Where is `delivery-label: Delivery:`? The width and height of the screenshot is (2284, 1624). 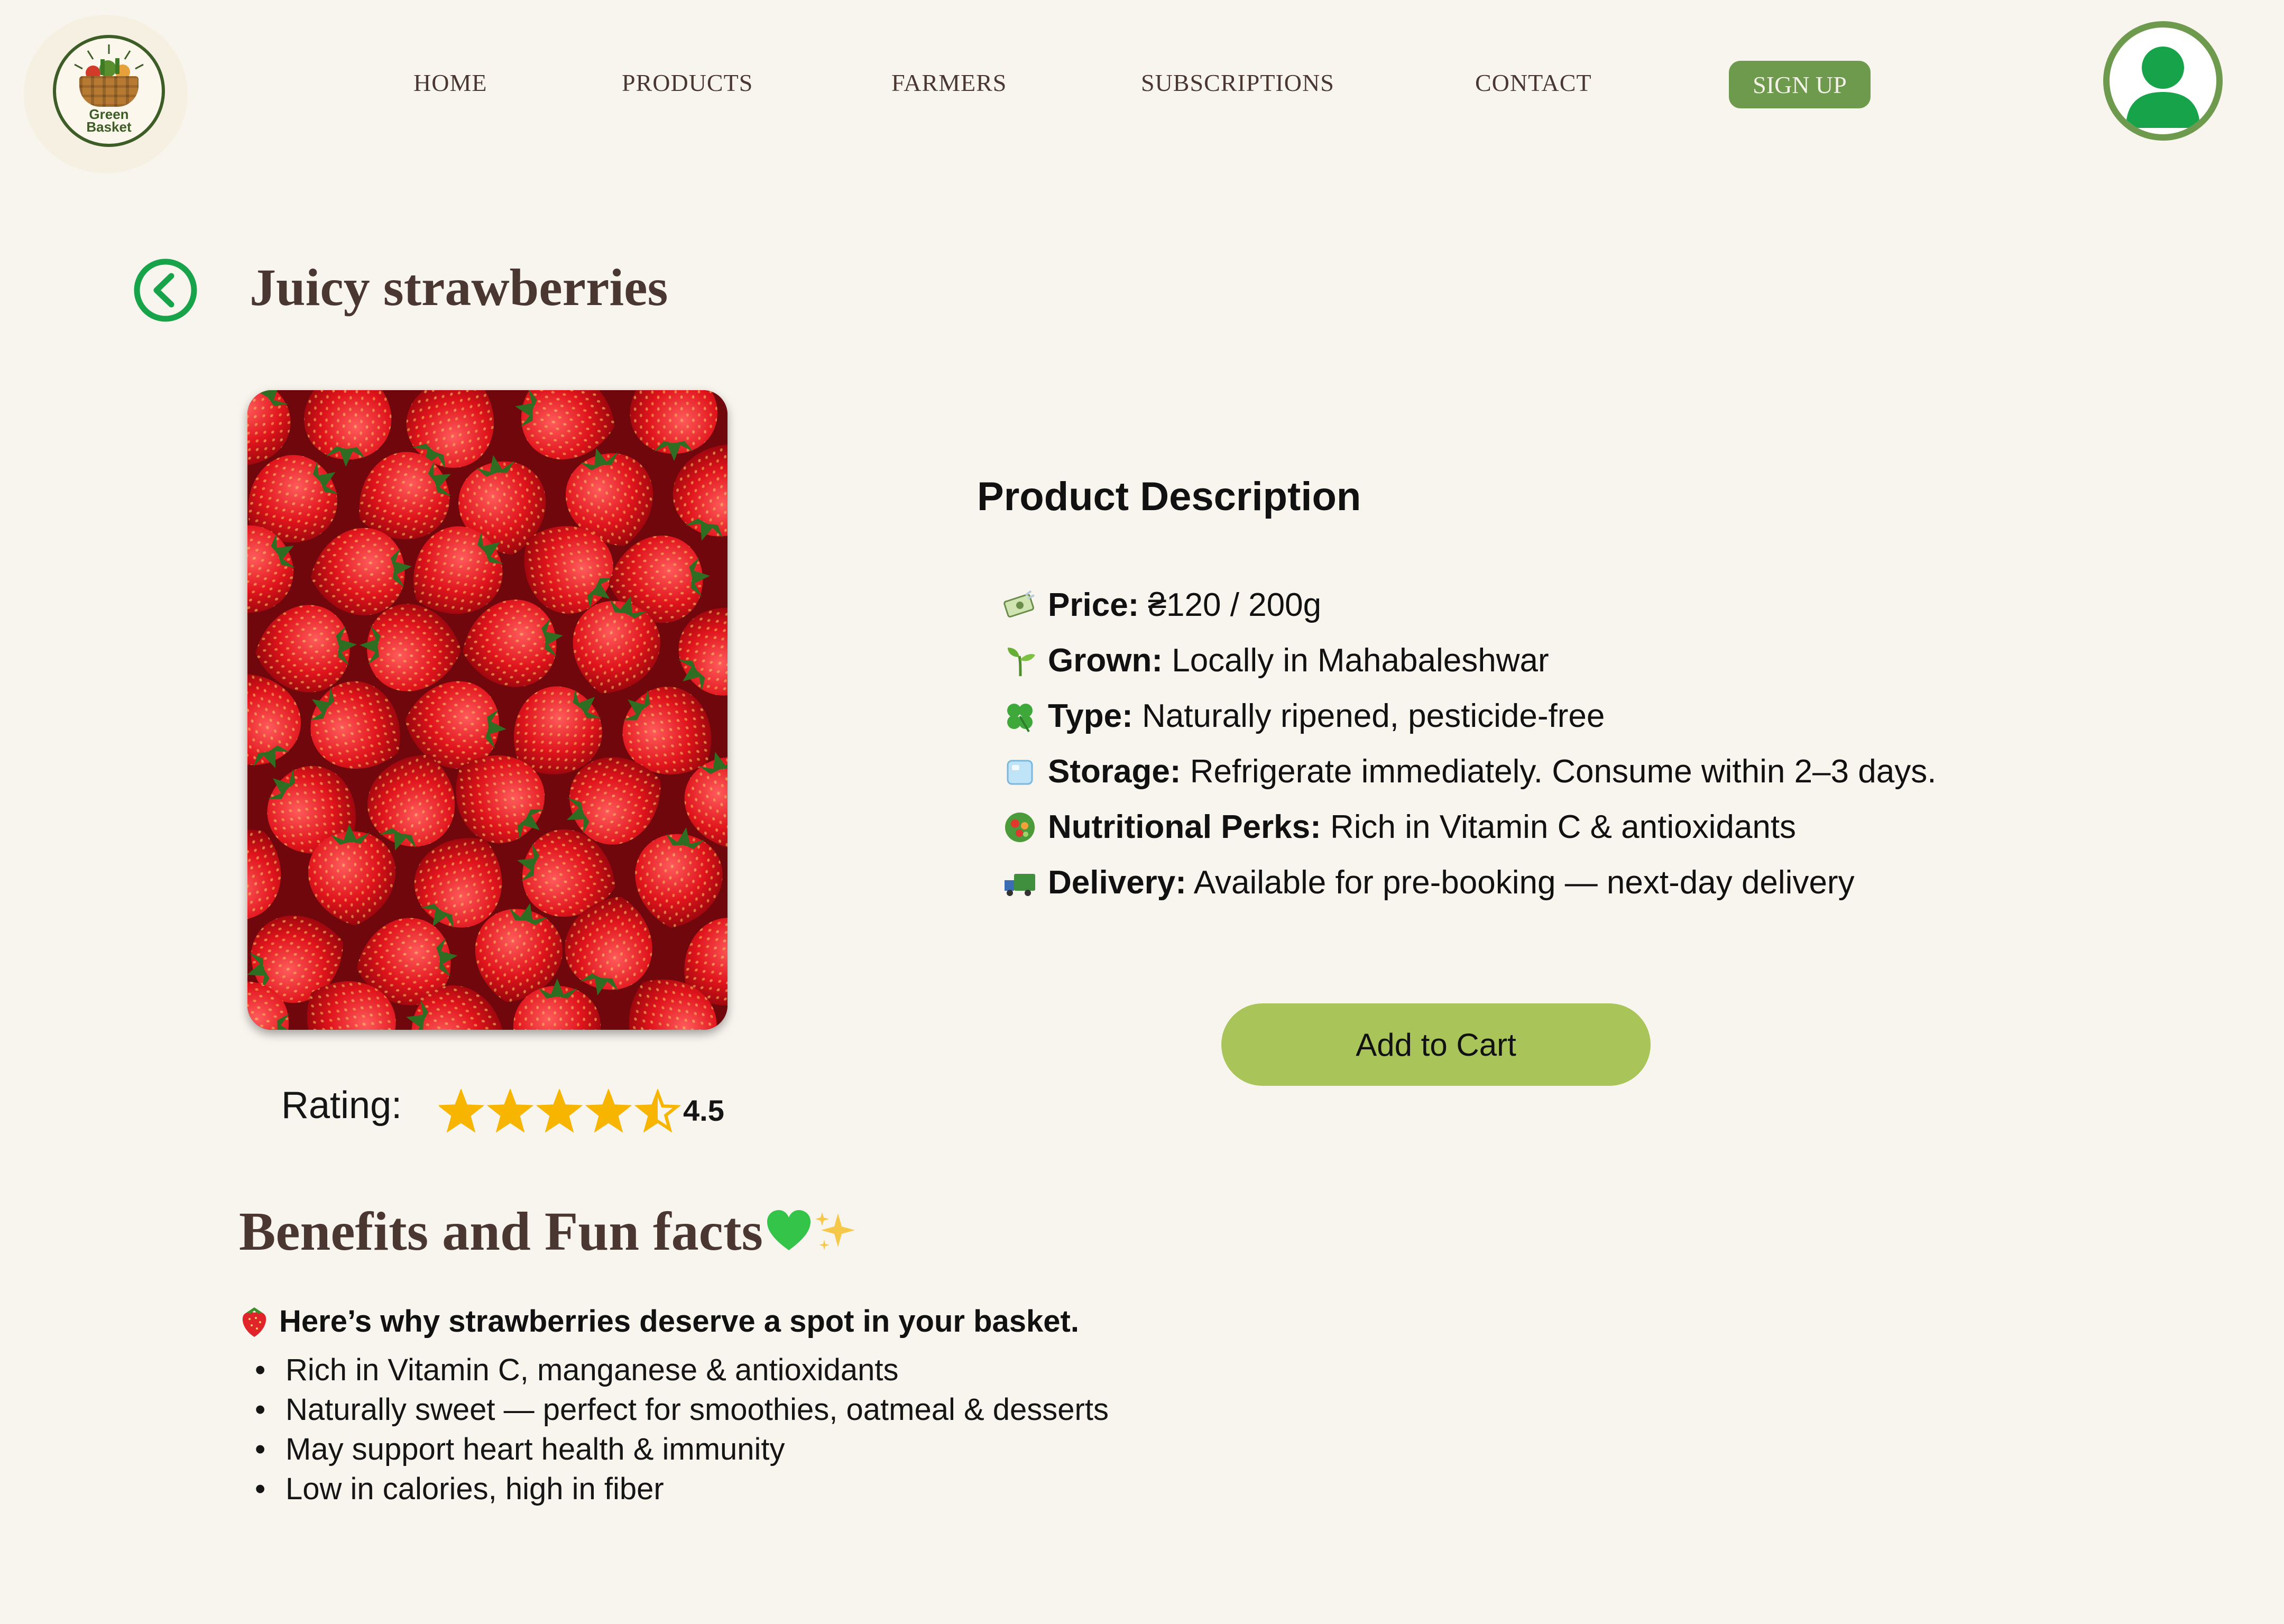
delivery-label: Delivery: is located at coordinates (1117, 882).